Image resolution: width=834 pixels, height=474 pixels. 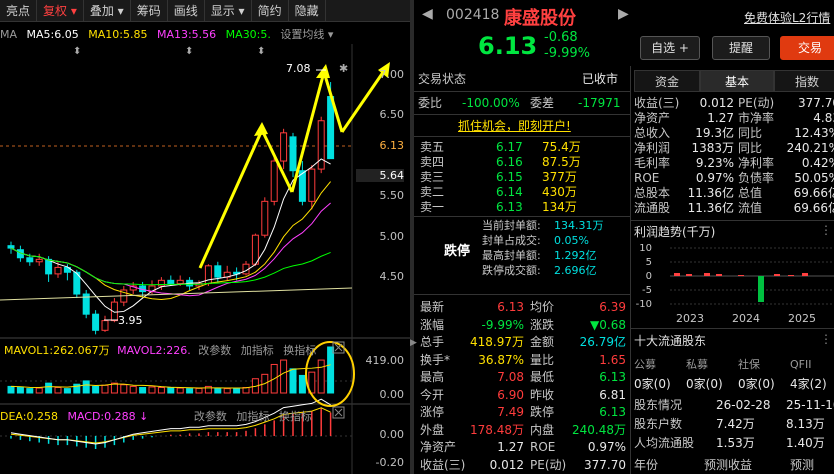 I want to click on macd-switch-indicator-button: 换指标, so click(x=295, y=416).